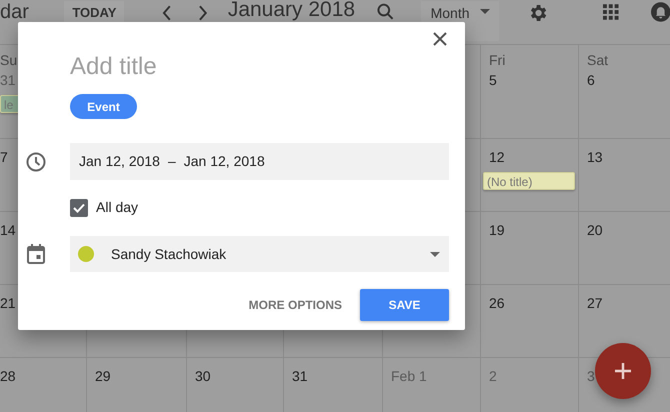 The image size is (670, 412). What do you see at coordinates (15, 12) in the screenshot?
I see `app-title: dar` at bounding box center [15, 12].